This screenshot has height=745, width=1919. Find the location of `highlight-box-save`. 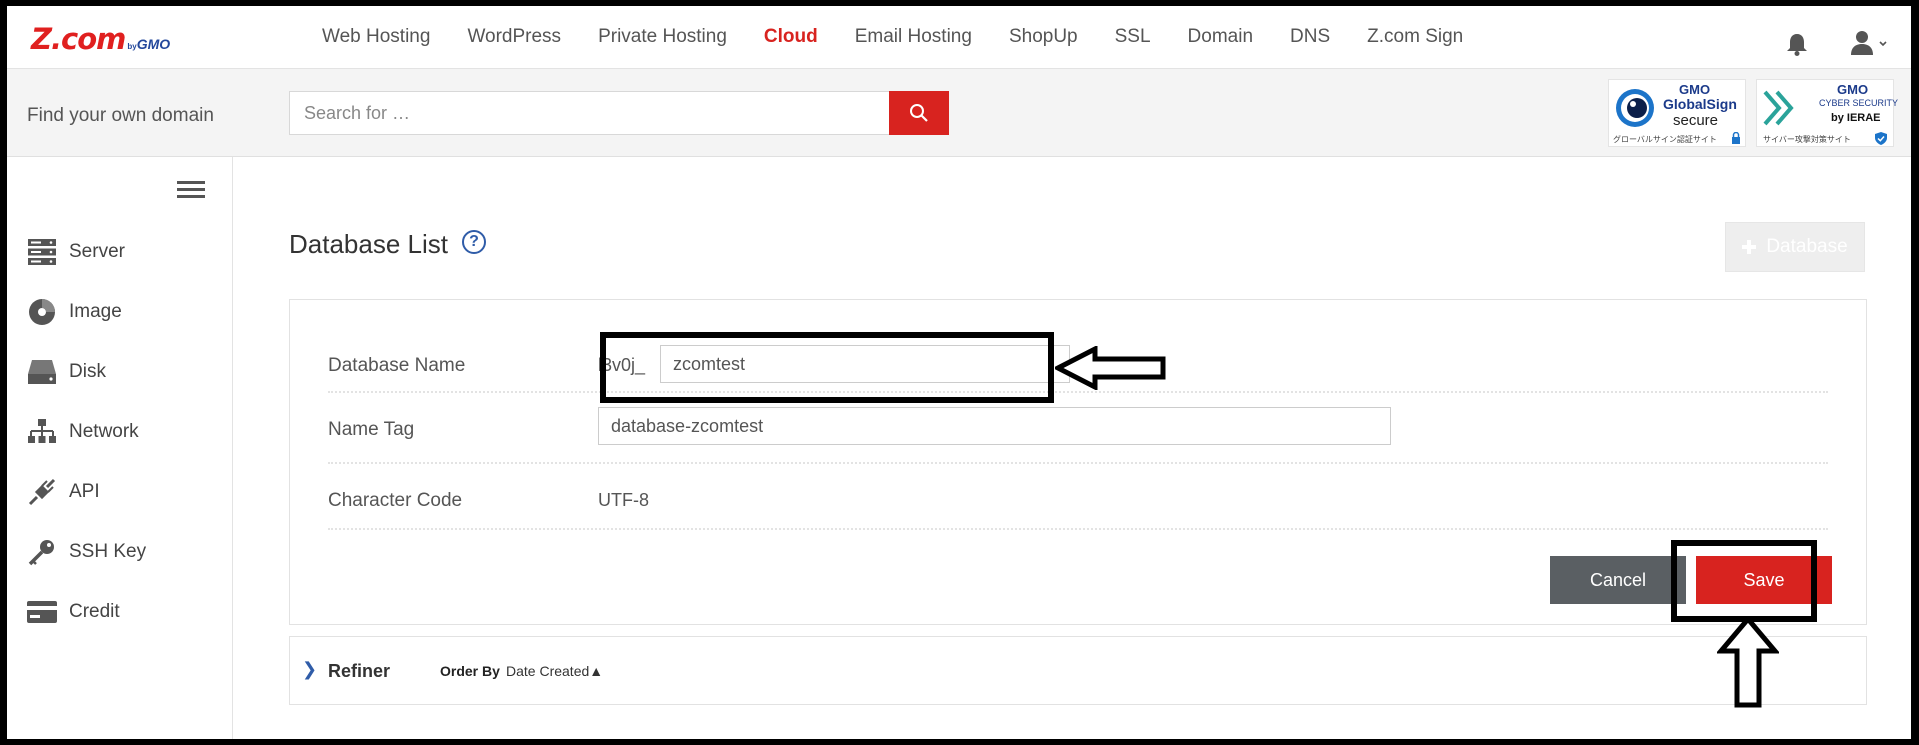

highlight-box-save is located at coordinates (1744, 581).